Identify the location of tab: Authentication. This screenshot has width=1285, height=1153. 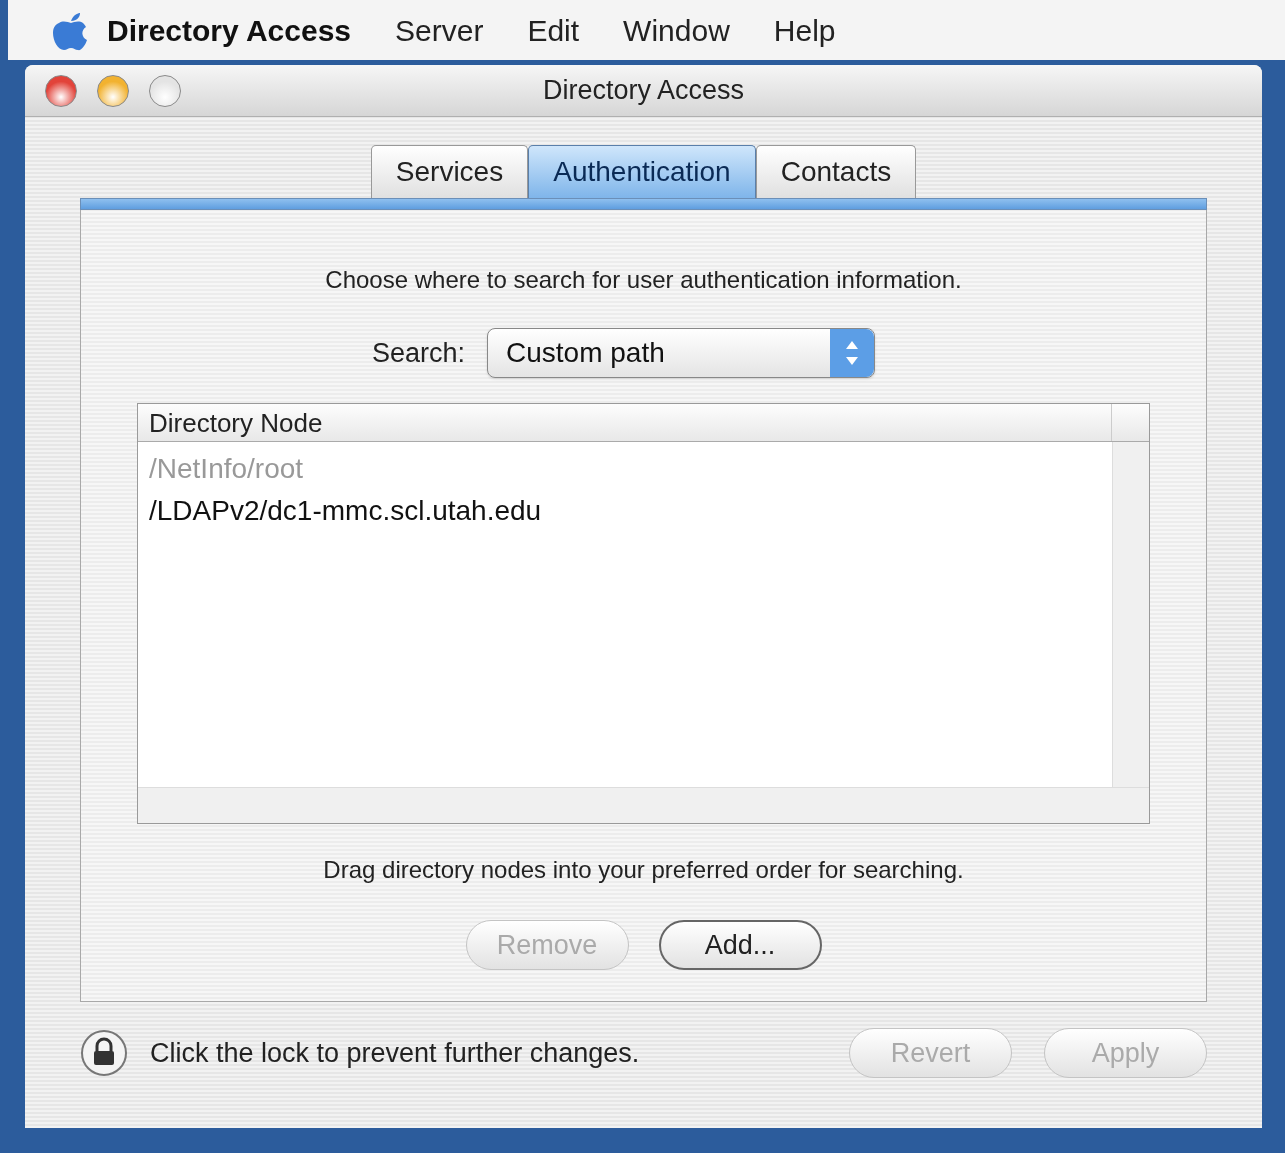
(642, 171).